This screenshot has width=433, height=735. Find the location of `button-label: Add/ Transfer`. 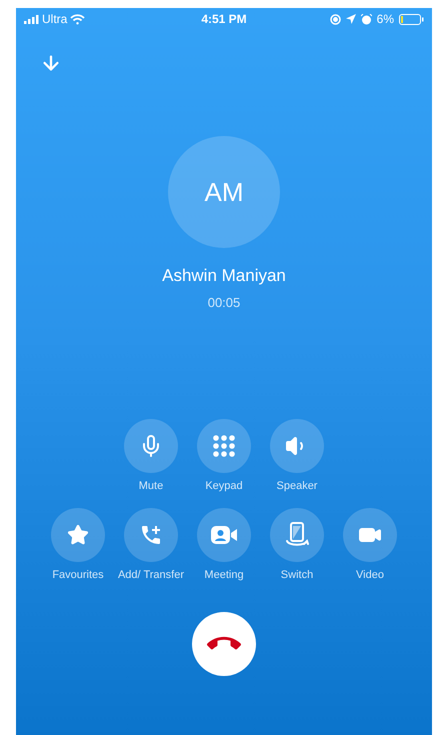

button-label: Add/ Transfer is located at coordinates (151, 575).